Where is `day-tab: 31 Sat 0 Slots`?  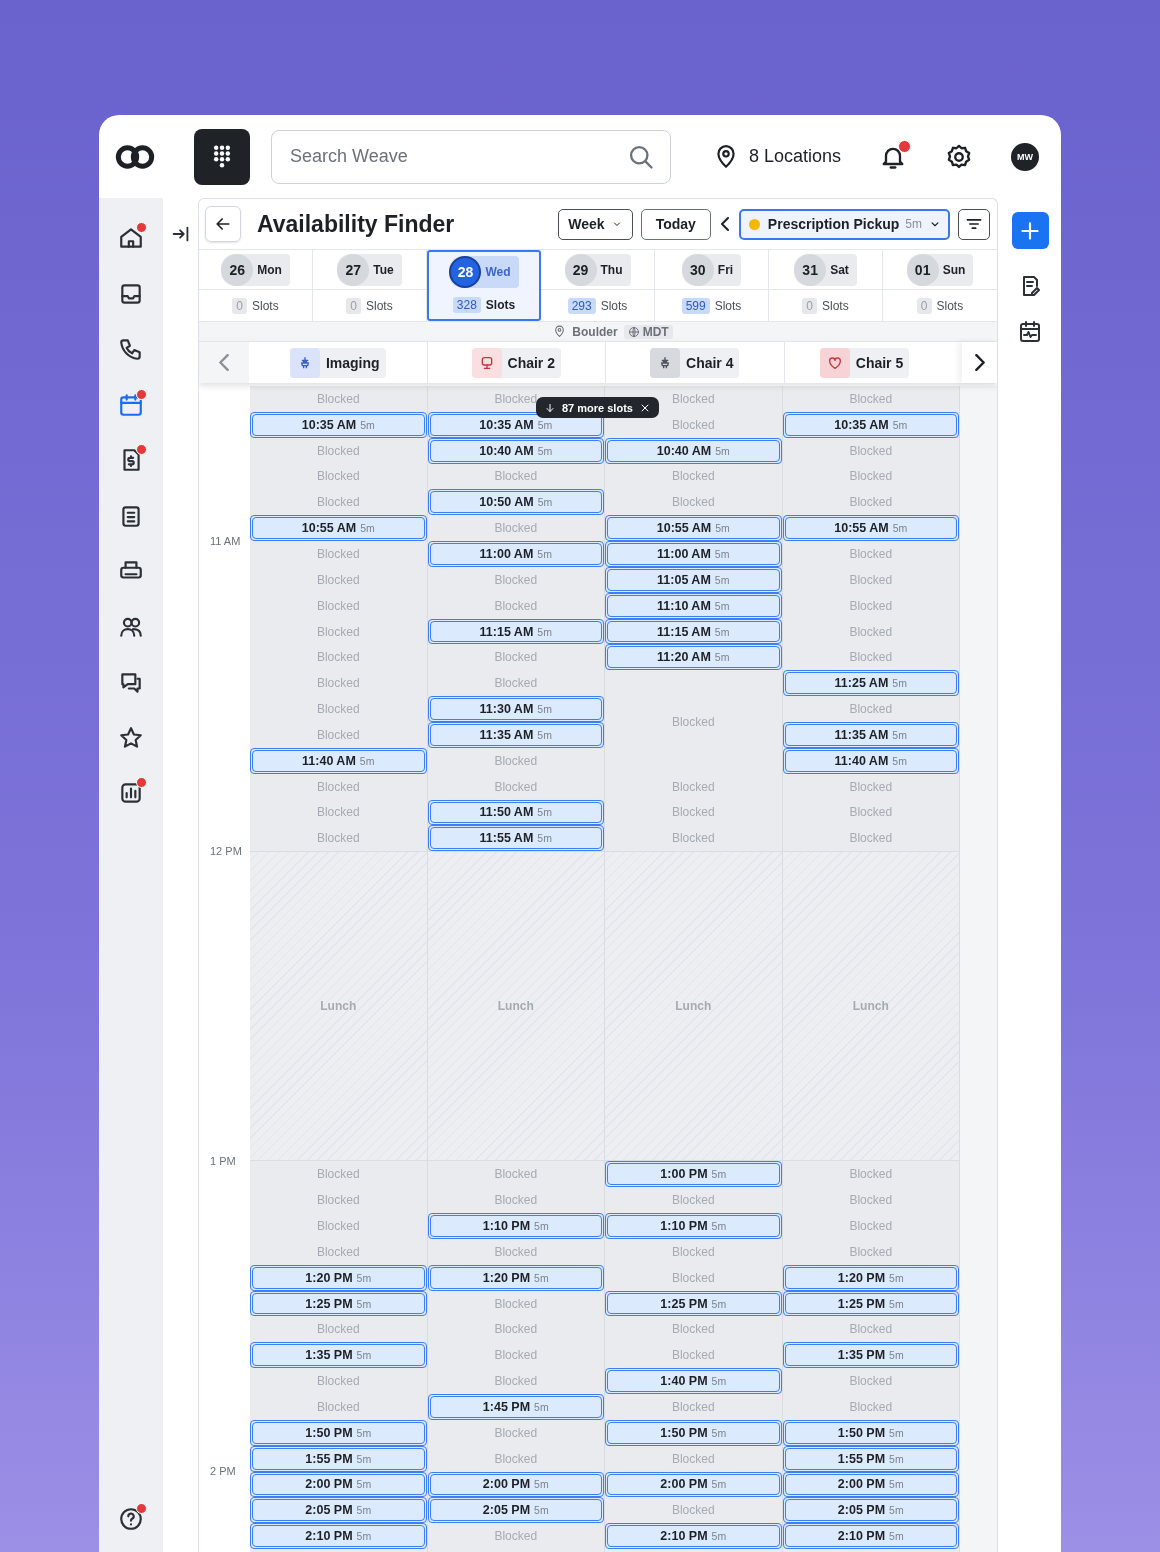 day-tab: 31 Sat 0 Slots is located at coordinates (826, 285).